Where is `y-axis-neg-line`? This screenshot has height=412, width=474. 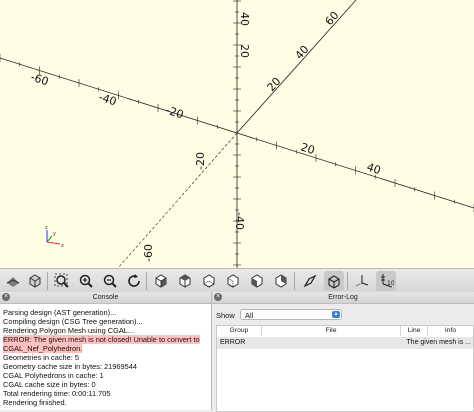
y-axis-neg-line is located at coordinates (177, 200).